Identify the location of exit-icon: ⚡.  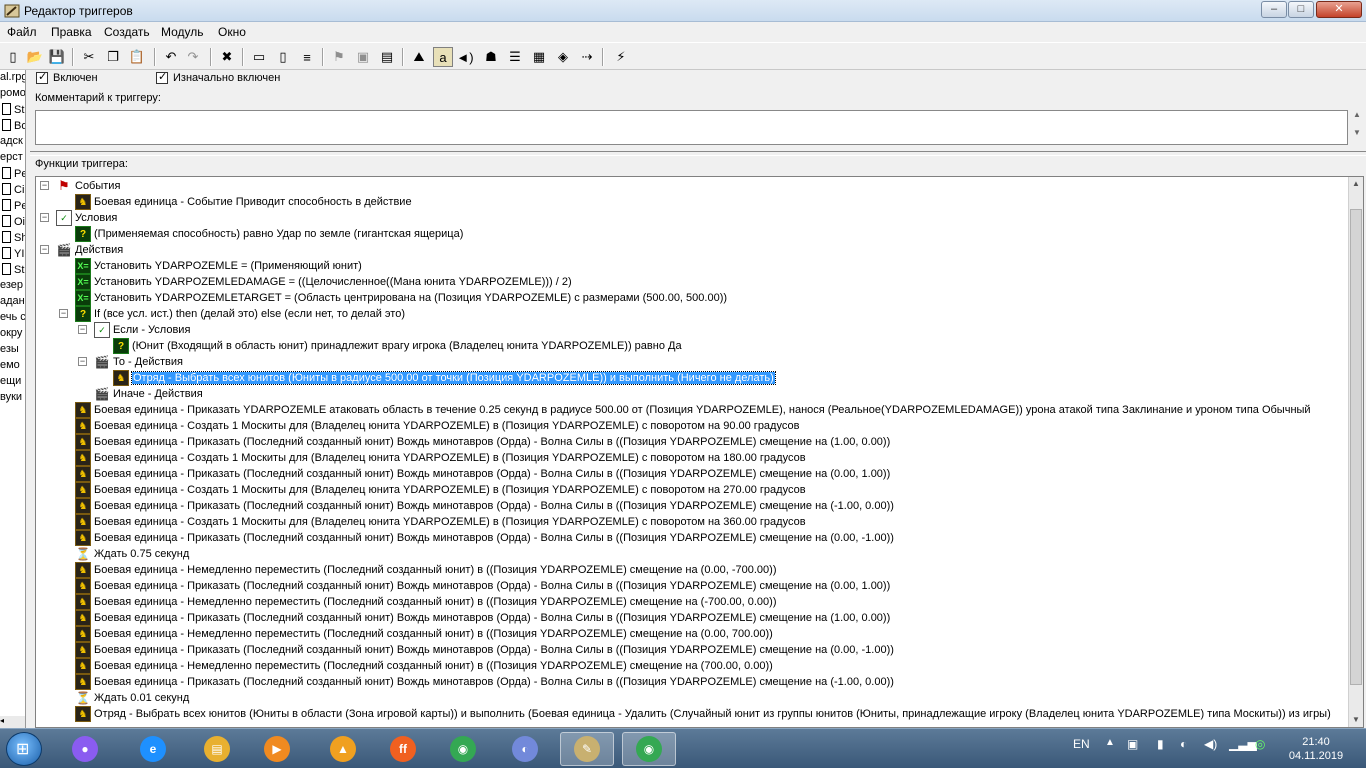
(621, 57).